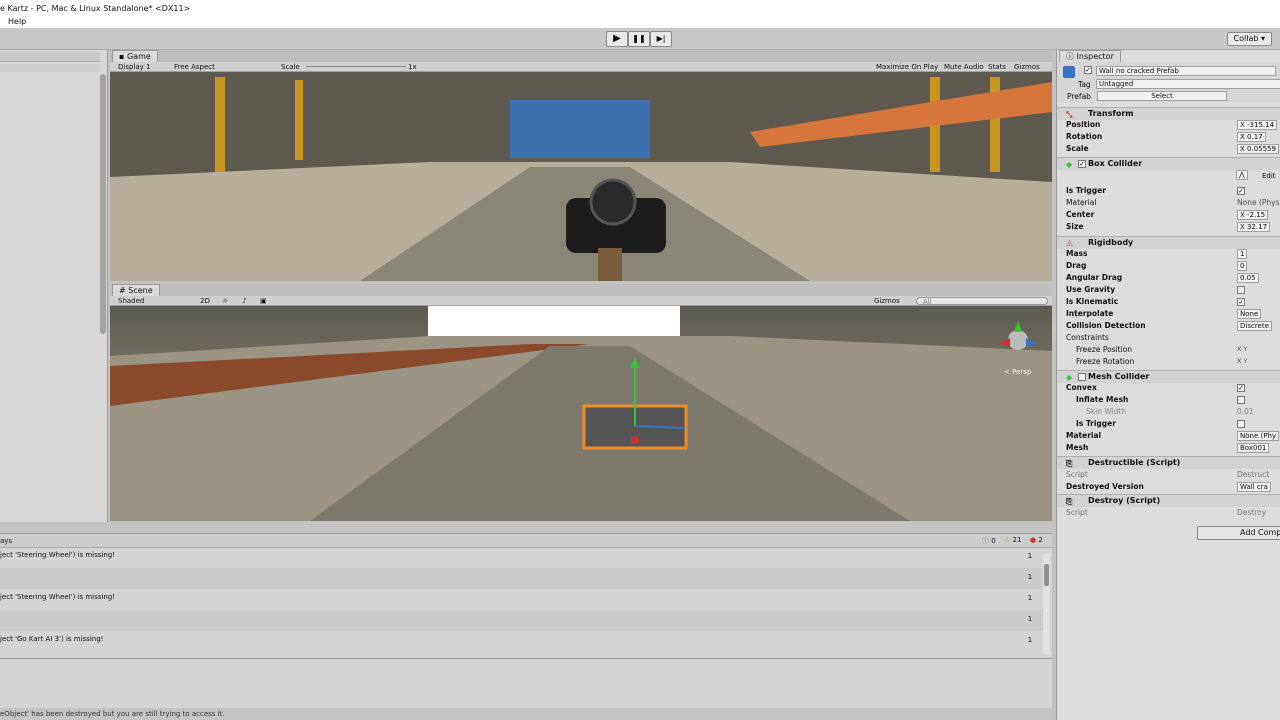 This screenshot has width=1280, height=720. Describe the element at coordinates (1084, 84) in the screenshot. I see `tag-label: Tag` at that location.